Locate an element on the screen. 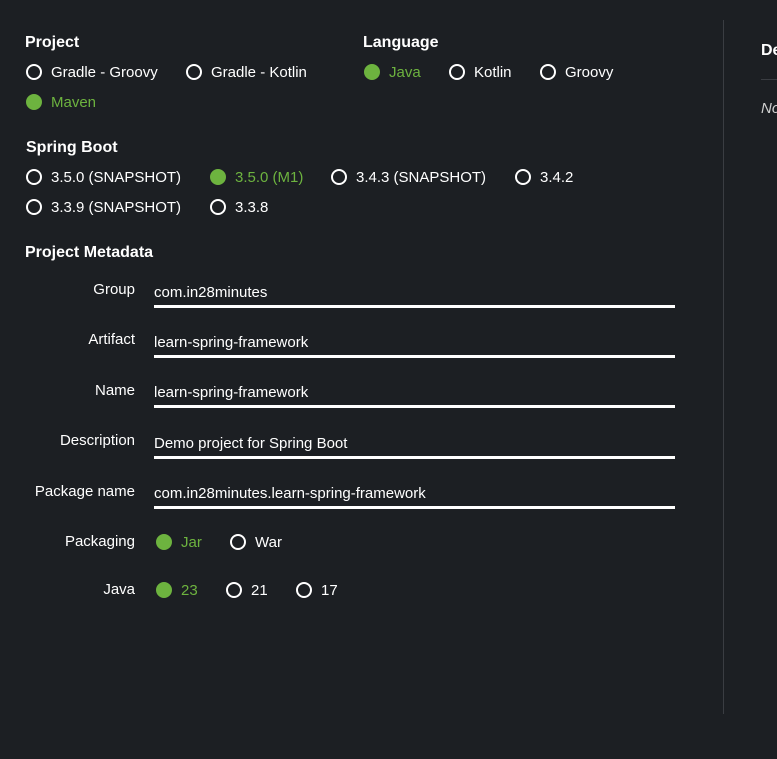 Image resolution: width=777 pixels, height=759 pixels. java-radio-17: 17 is located at coordinates (317, 590).